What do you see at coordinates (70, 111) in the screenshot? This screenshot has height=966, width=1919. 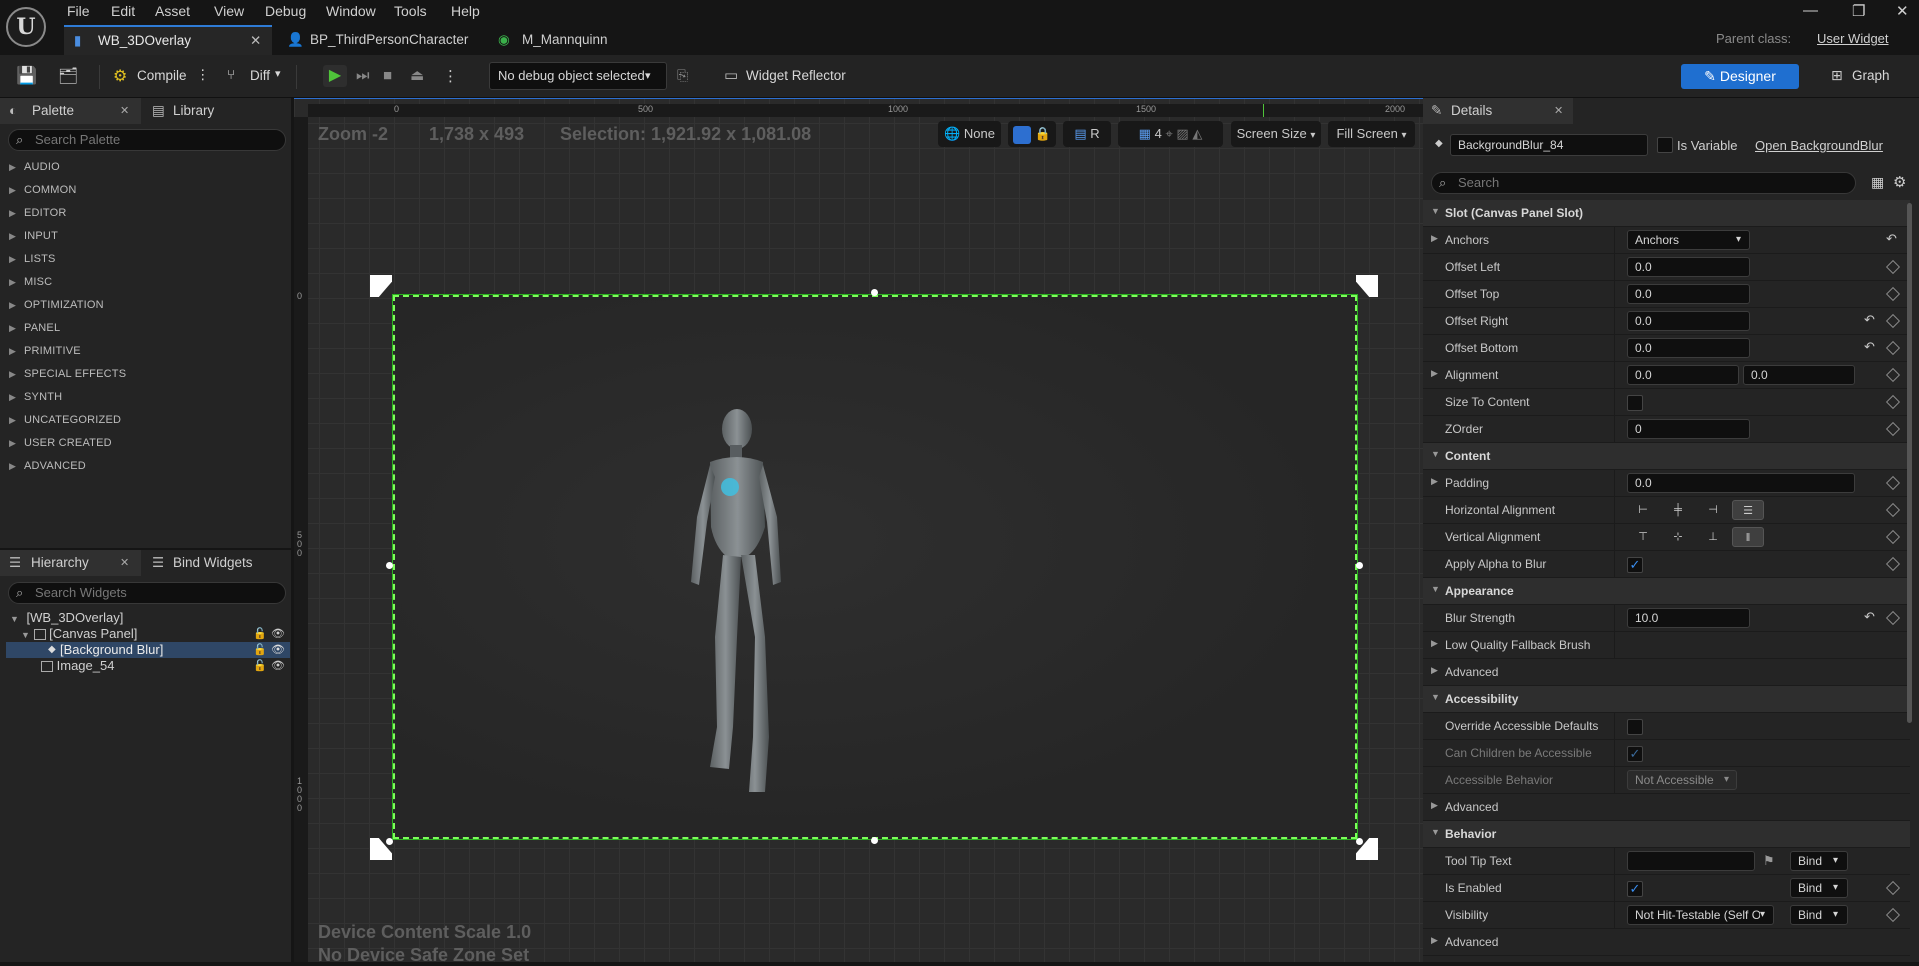 I see `tab-palette: ◐ Palette ✕` at bounding box center [70, 111].